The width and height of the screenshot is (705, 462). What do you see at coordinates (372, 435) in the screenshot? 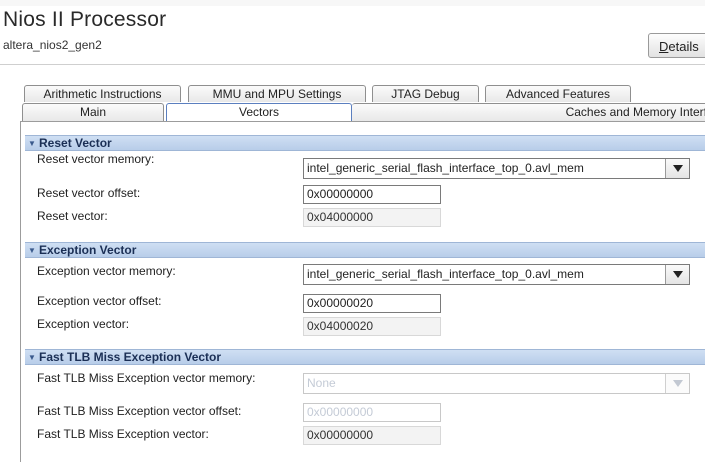
I see `tlb-vector-value: 0x00000000` at bounding box center [372, 435].